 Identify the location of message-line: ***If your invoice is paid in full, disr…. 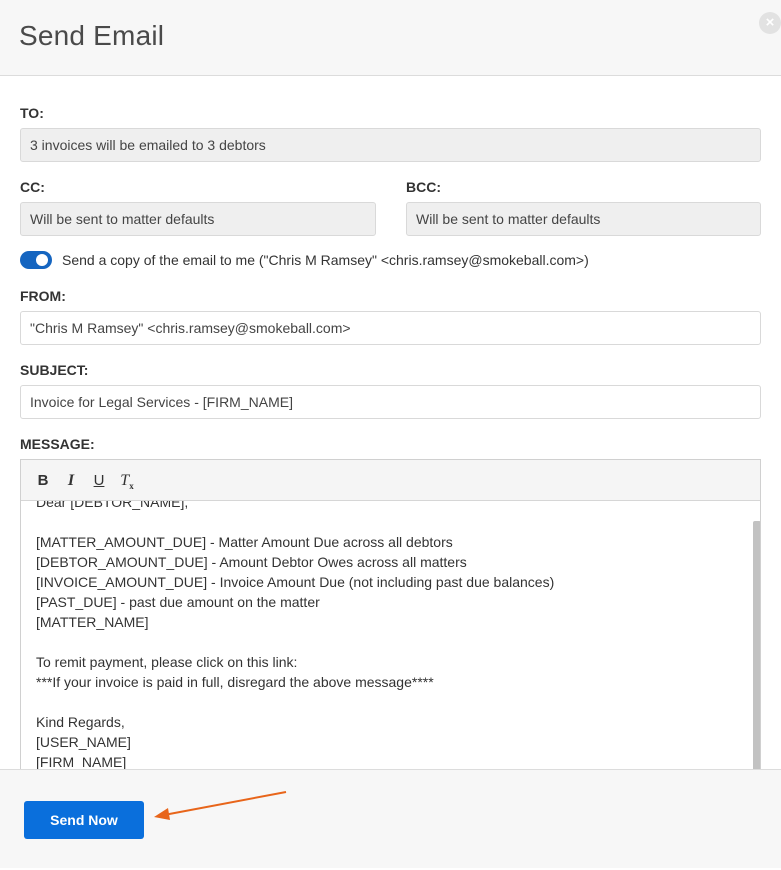
(235, 682).